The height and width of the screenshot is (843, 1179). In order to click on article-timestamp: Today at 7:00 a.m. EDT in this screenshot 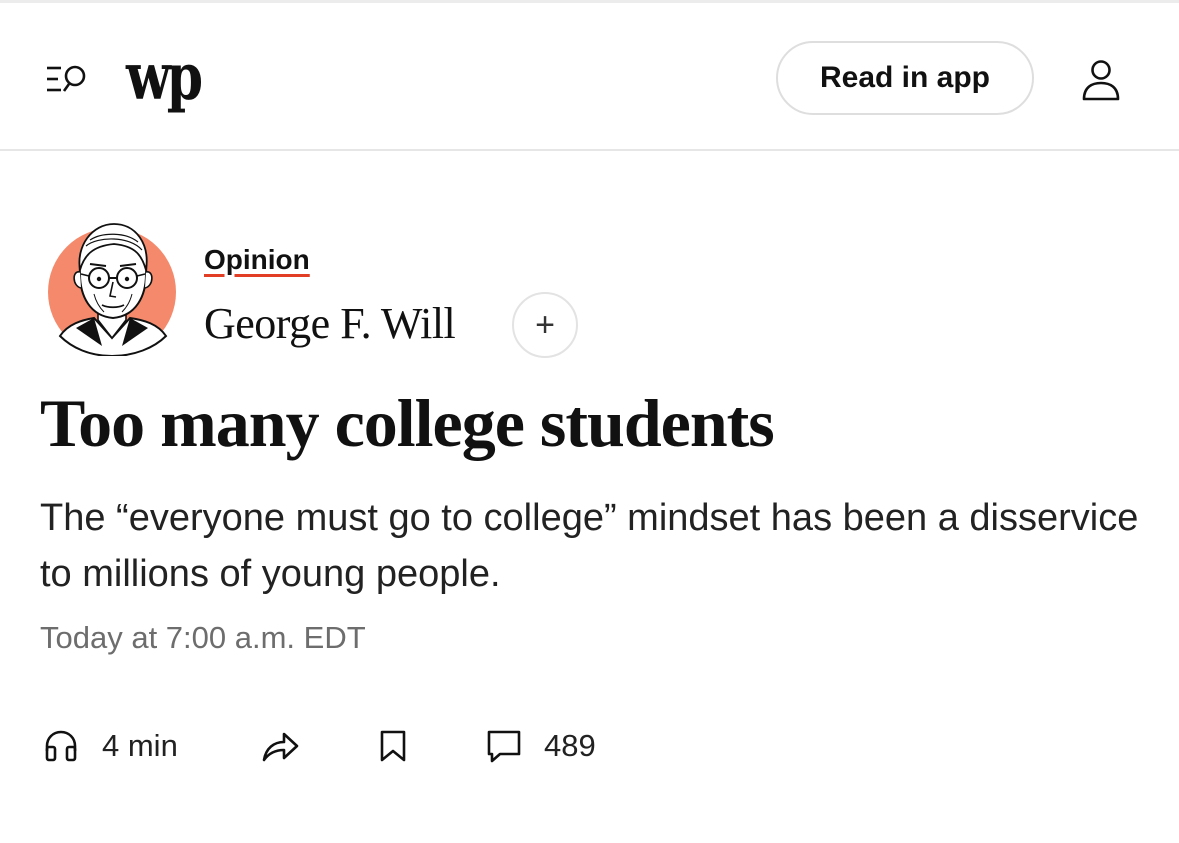, I will do `click(203, 637)`.